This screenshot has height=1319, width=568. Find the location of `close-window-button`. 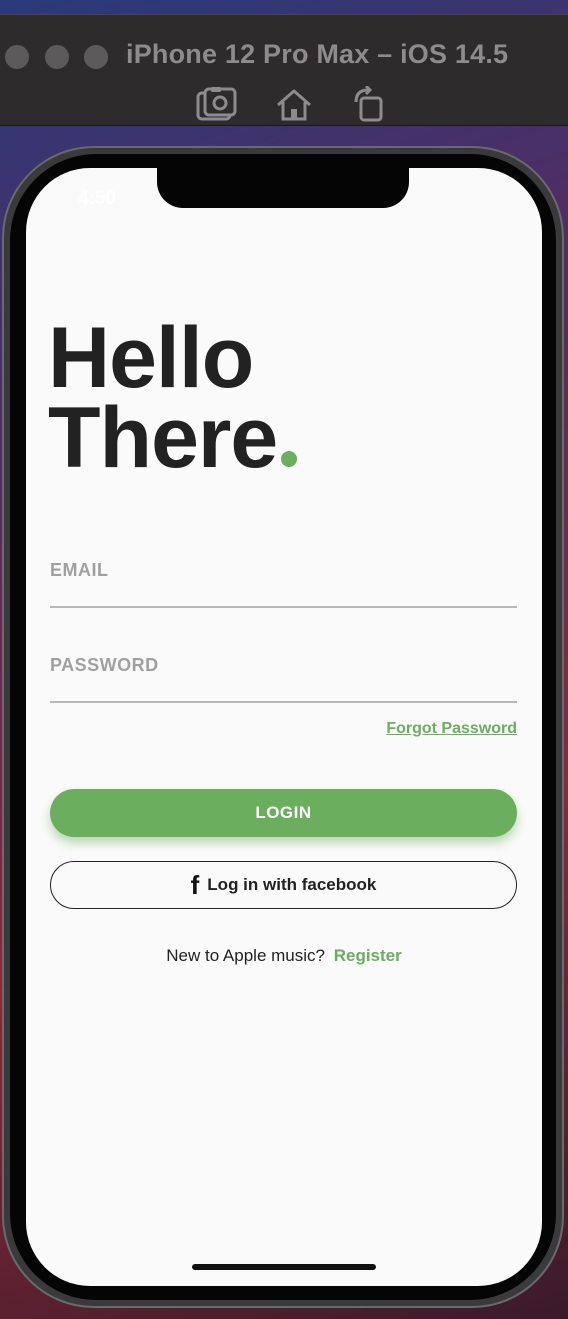

close-window-button is located at coordinates (17, 57).